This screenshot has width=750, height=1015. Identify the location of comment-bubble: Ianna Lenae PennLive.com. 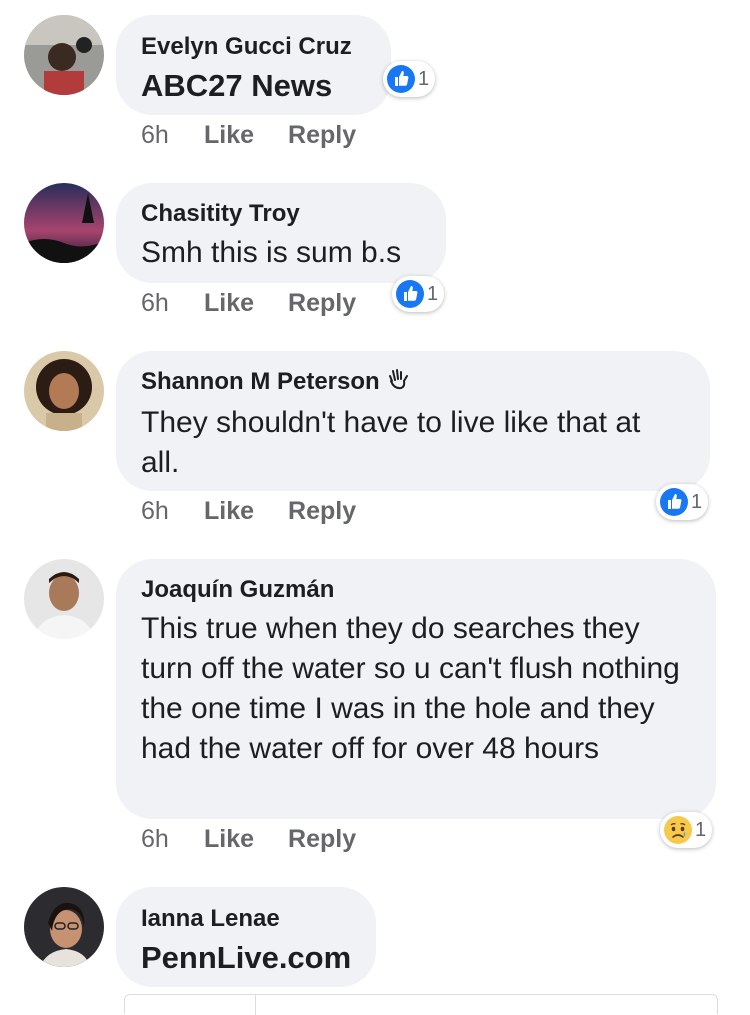
(246, 937).